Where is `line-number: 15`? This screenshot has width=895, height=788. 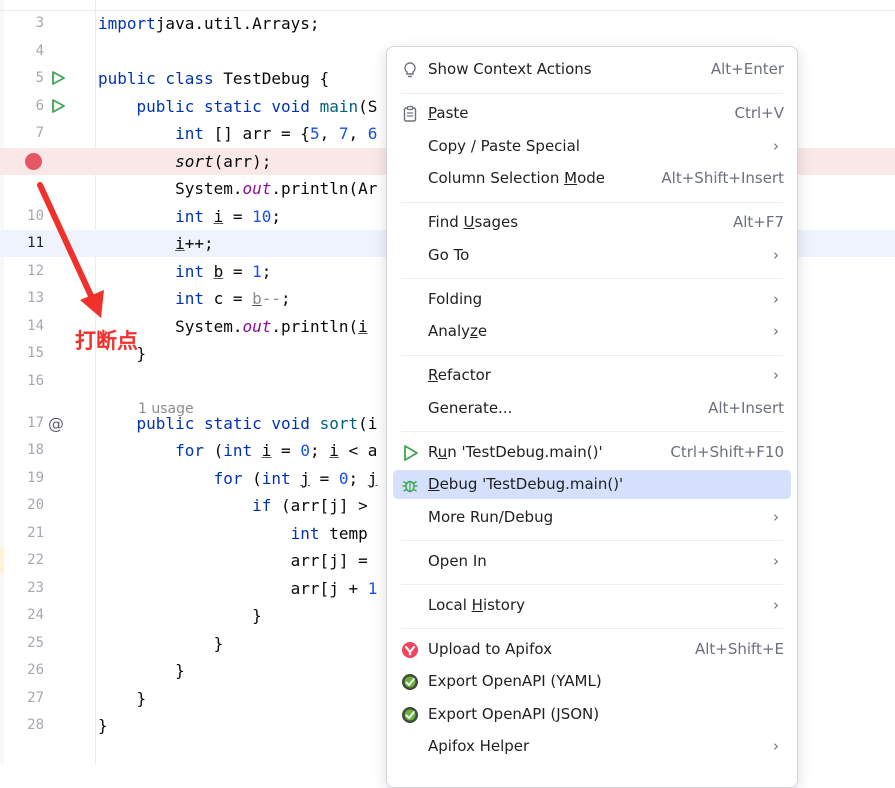 line-number: 15 is located at coordinates (22, 353).